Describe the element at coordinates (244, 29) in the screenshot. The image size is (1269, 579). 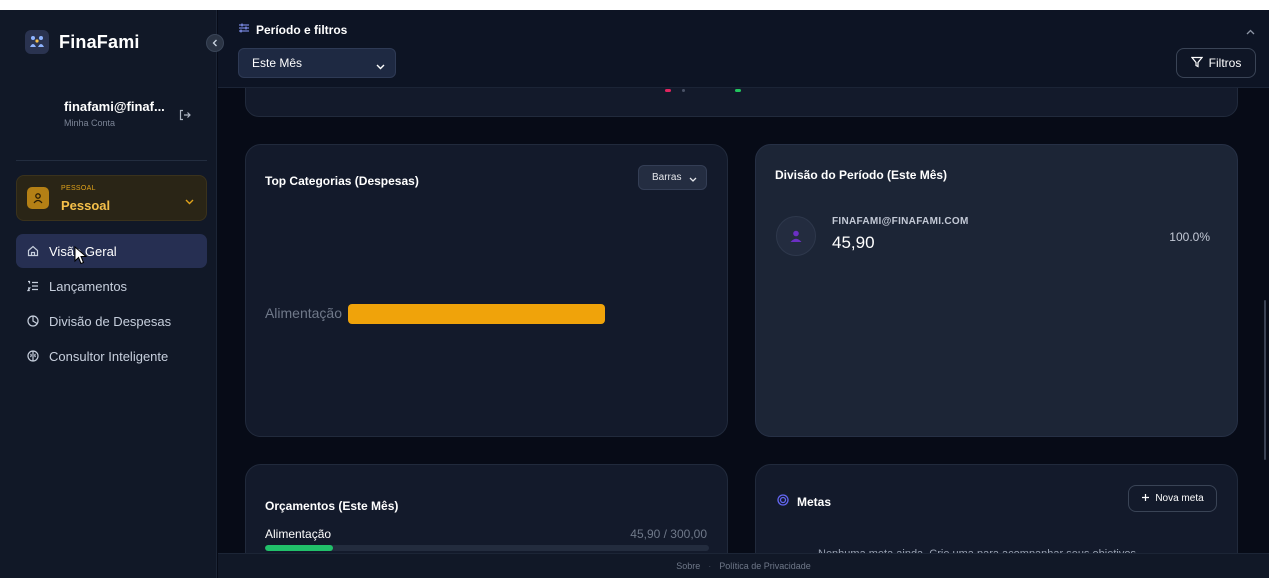
I see `sliders-icon` at that location.